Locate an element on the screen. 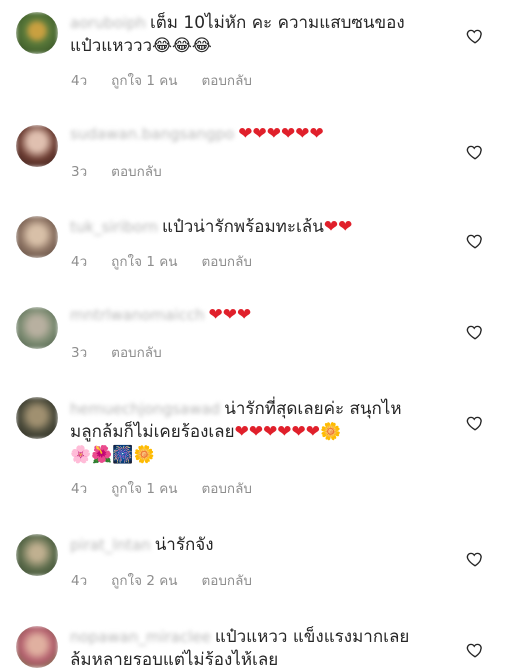 This screenshot has width=510, height=672. comment-username: tuk_siriborn is located at coordinates (114, 227).